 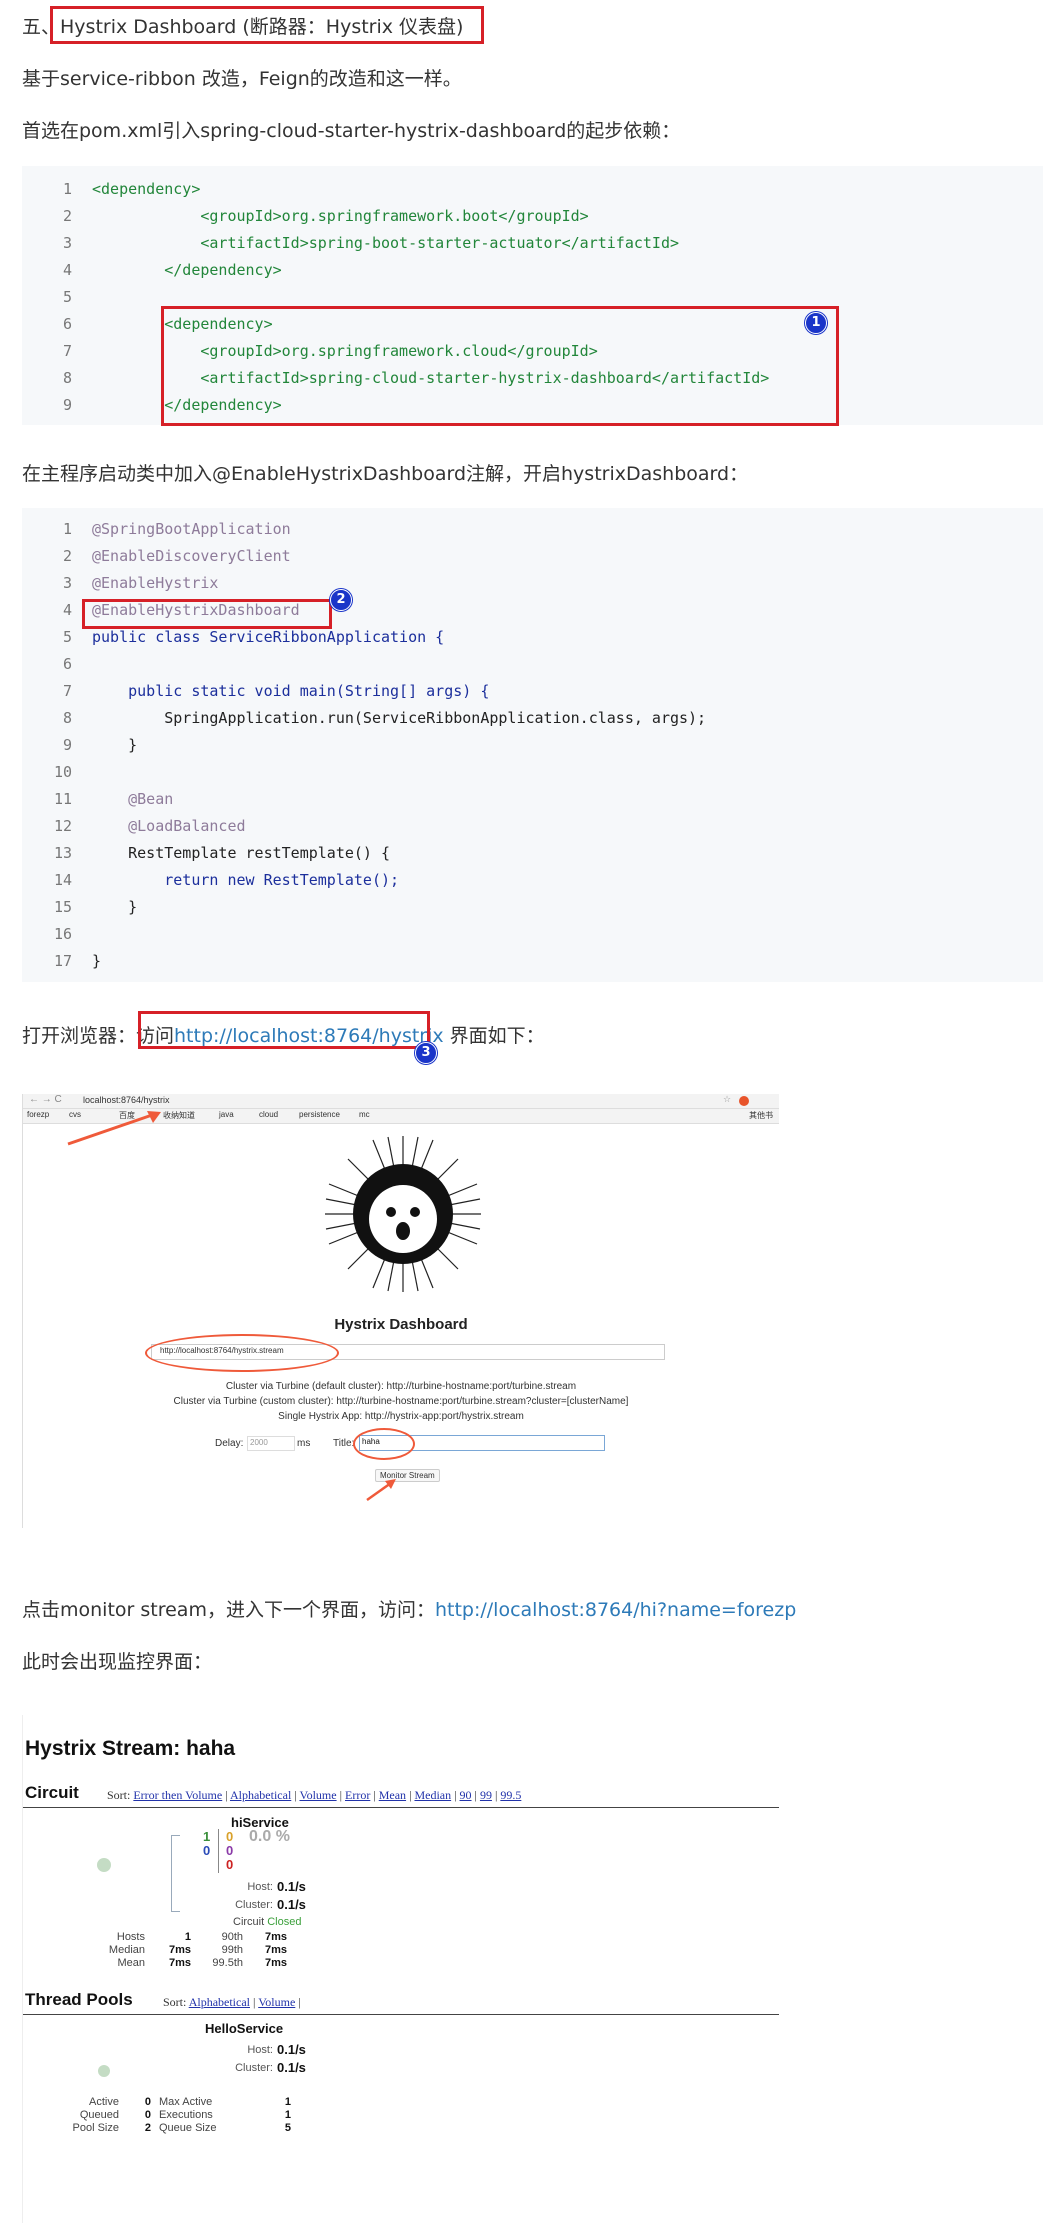 I want to click on line-number: 2, so click(x=67, y=556).